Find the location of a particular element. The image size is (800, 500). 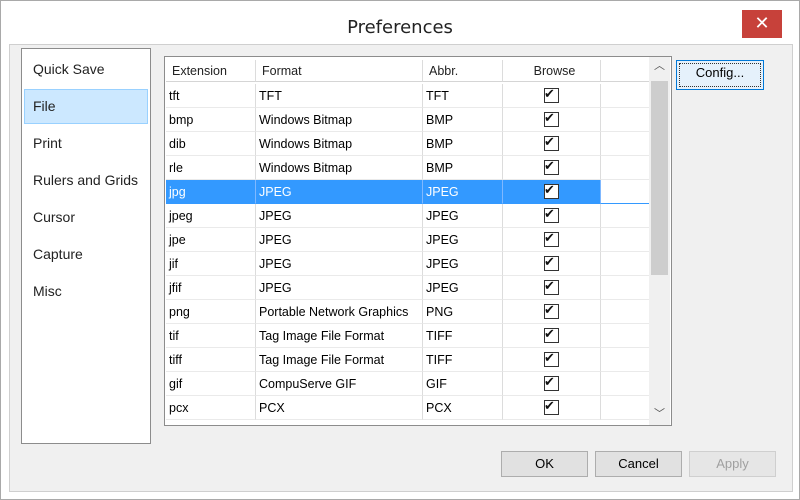

cell-extension: pcx is located at coordinates (211, 408).